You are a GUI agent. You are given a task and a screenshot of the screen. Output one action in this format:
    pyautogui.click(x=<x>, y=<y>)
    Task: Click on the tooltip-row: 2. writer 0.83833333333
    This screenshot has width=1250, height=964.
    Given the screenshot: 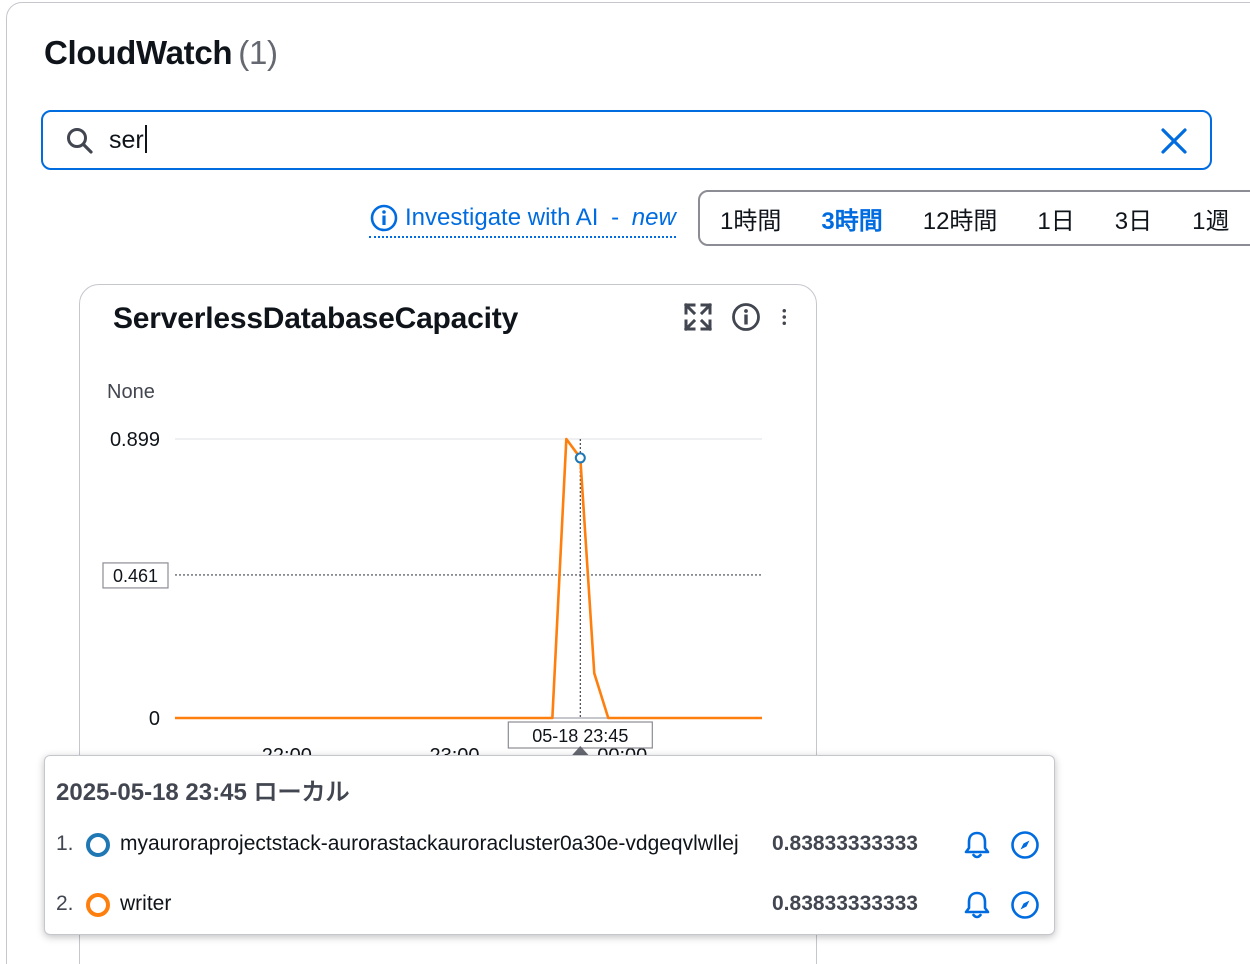 What is the action you would take?
    pyautogui.click(x=548, y=905)
    